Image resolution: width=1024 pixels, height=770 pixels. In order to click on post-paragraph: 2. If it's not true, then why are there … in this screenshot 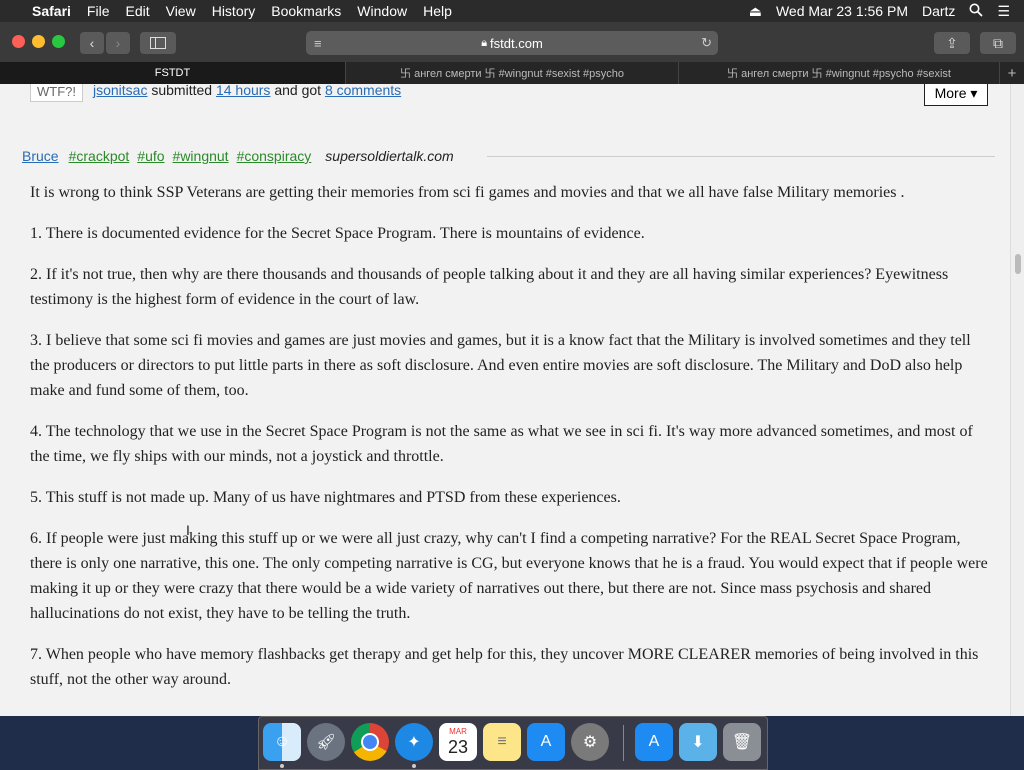, I will do `click(489, 287)`.